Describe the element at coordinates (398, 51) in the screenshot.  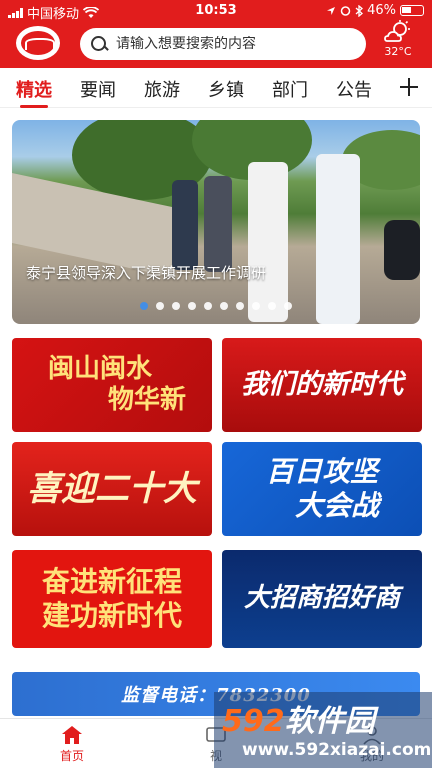
I see `weather-temperature: 32°C` at that location.